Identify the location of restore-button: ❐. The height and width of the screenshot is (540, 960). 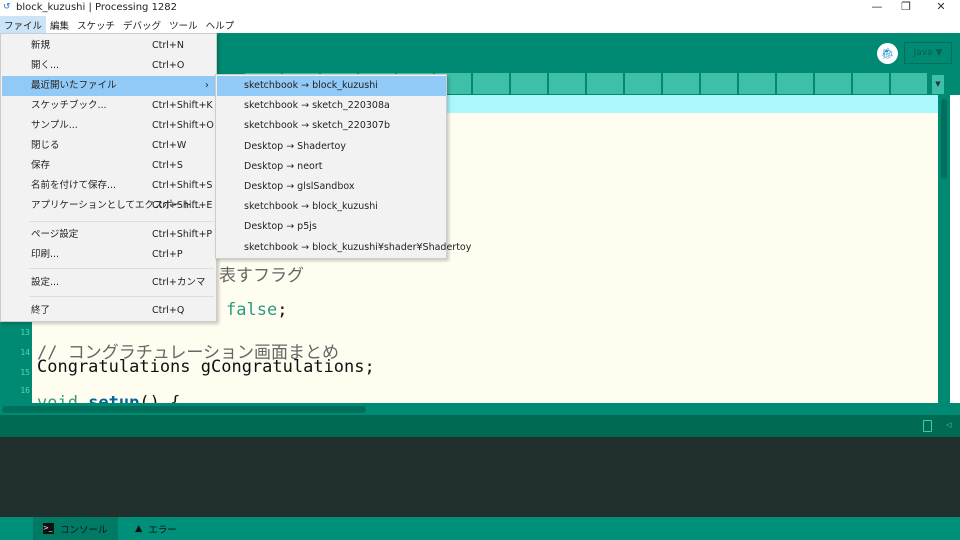
(906, 8).